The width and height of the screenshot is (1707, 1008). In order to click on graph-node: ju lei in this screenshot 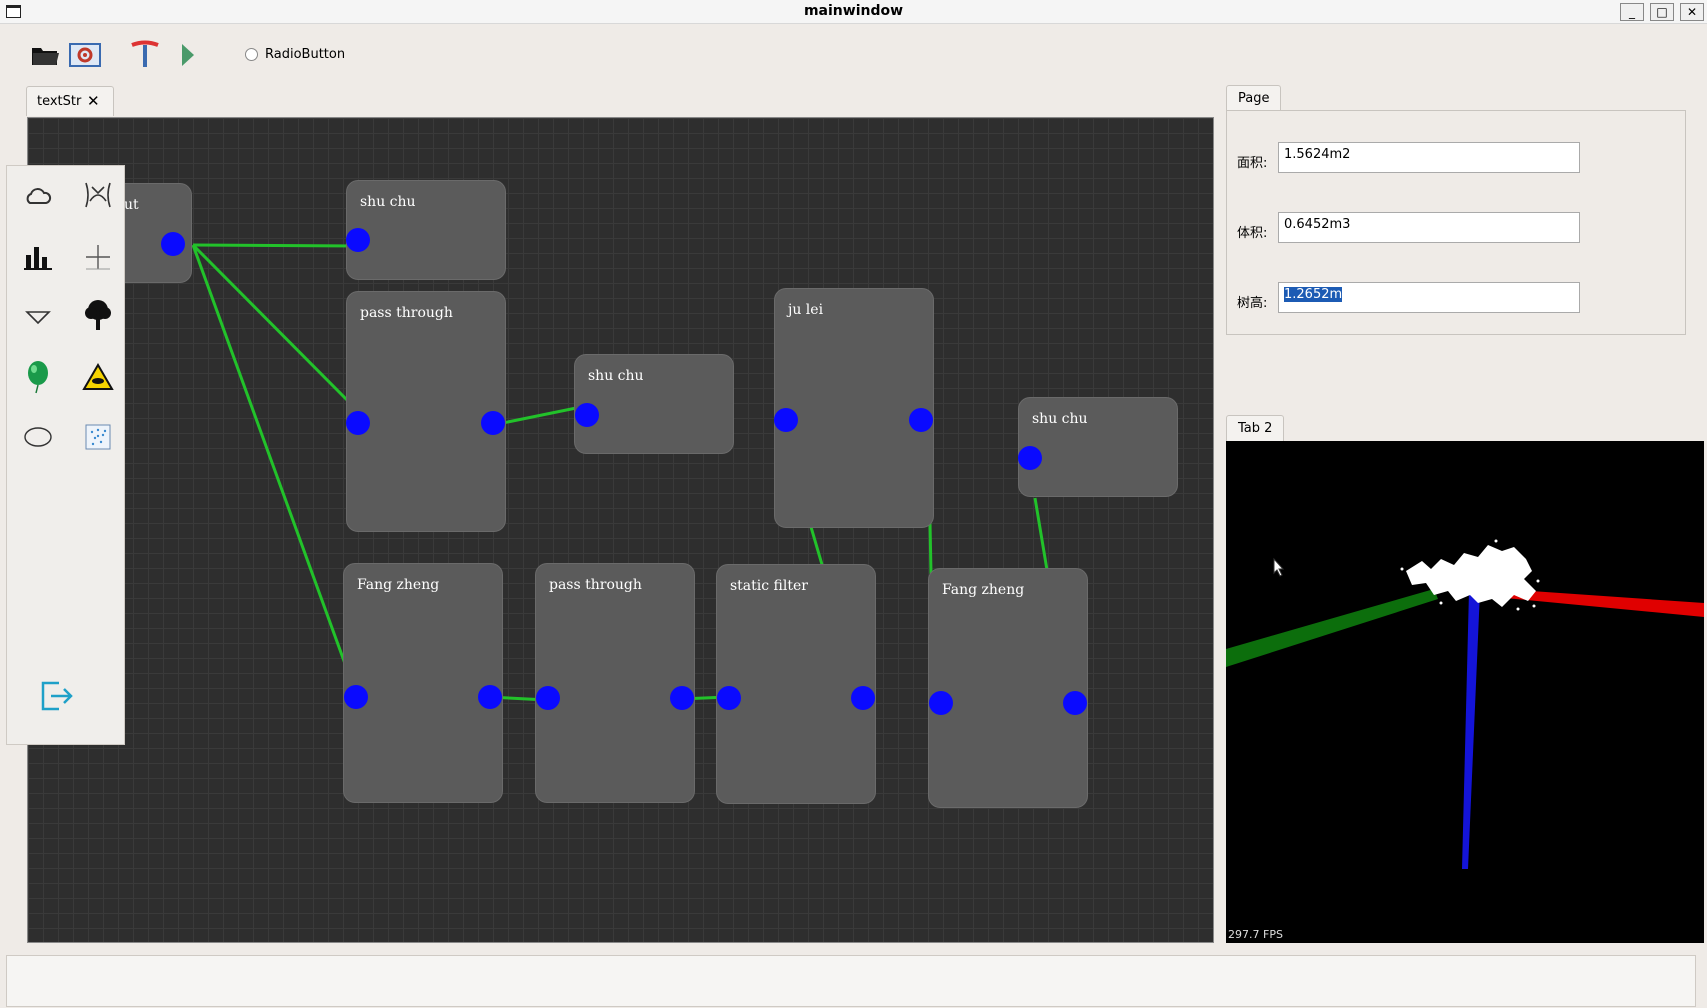, I will do `click(854, 408)`.